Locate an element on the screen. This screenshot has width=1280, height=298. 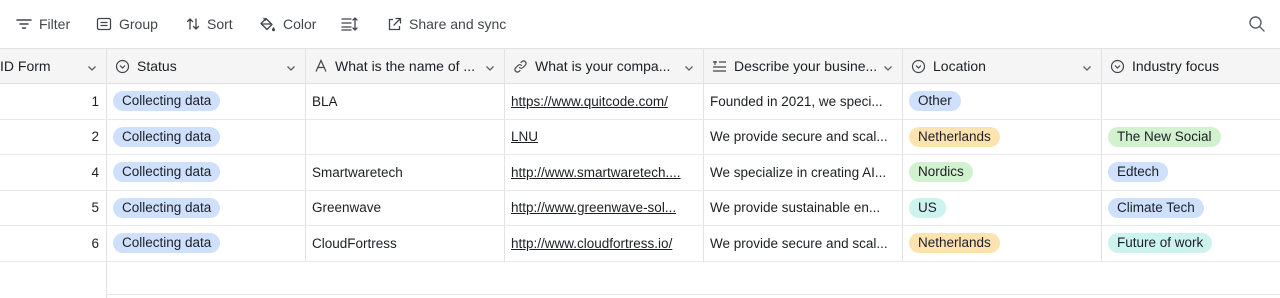
column-header-label: Industry focus is located at coordinates (1176, 66).